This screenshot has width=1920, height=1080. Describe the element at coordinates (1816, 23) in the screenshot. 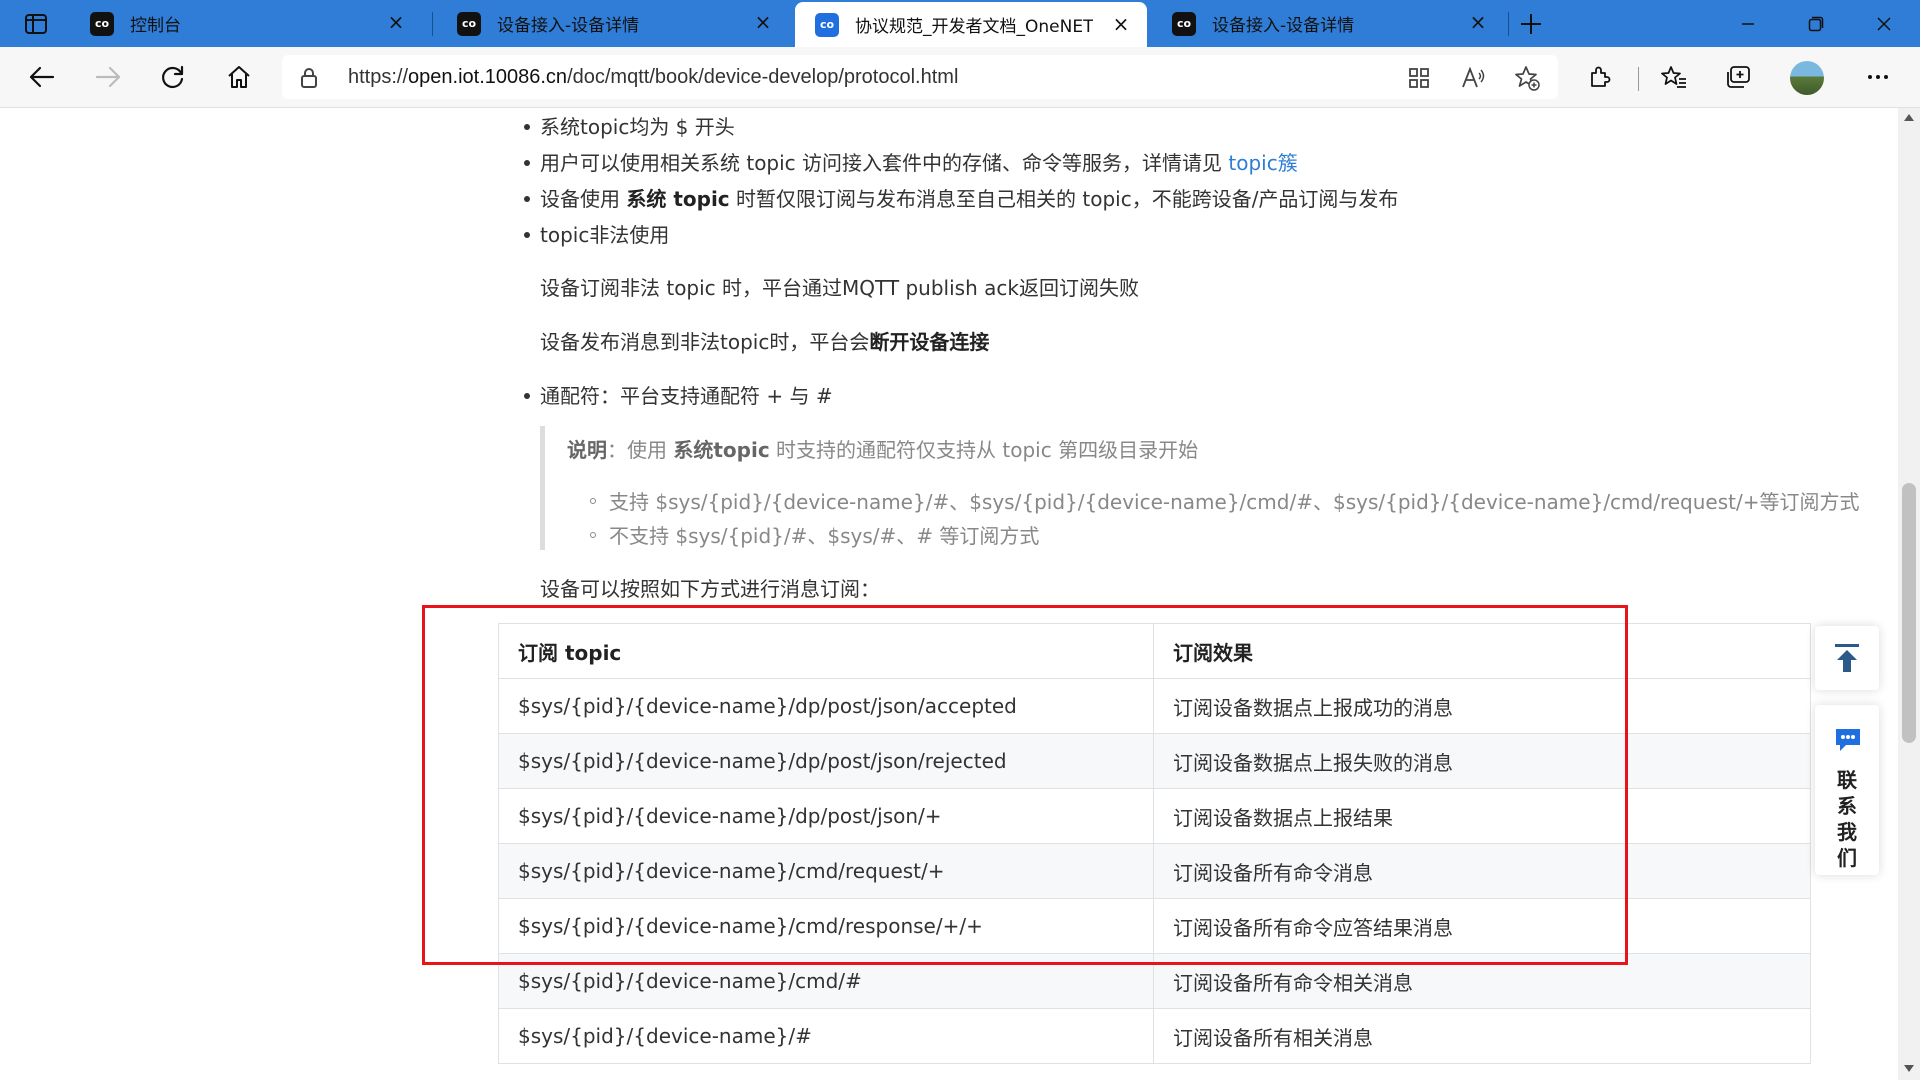

I see `restore-icon` at that location.